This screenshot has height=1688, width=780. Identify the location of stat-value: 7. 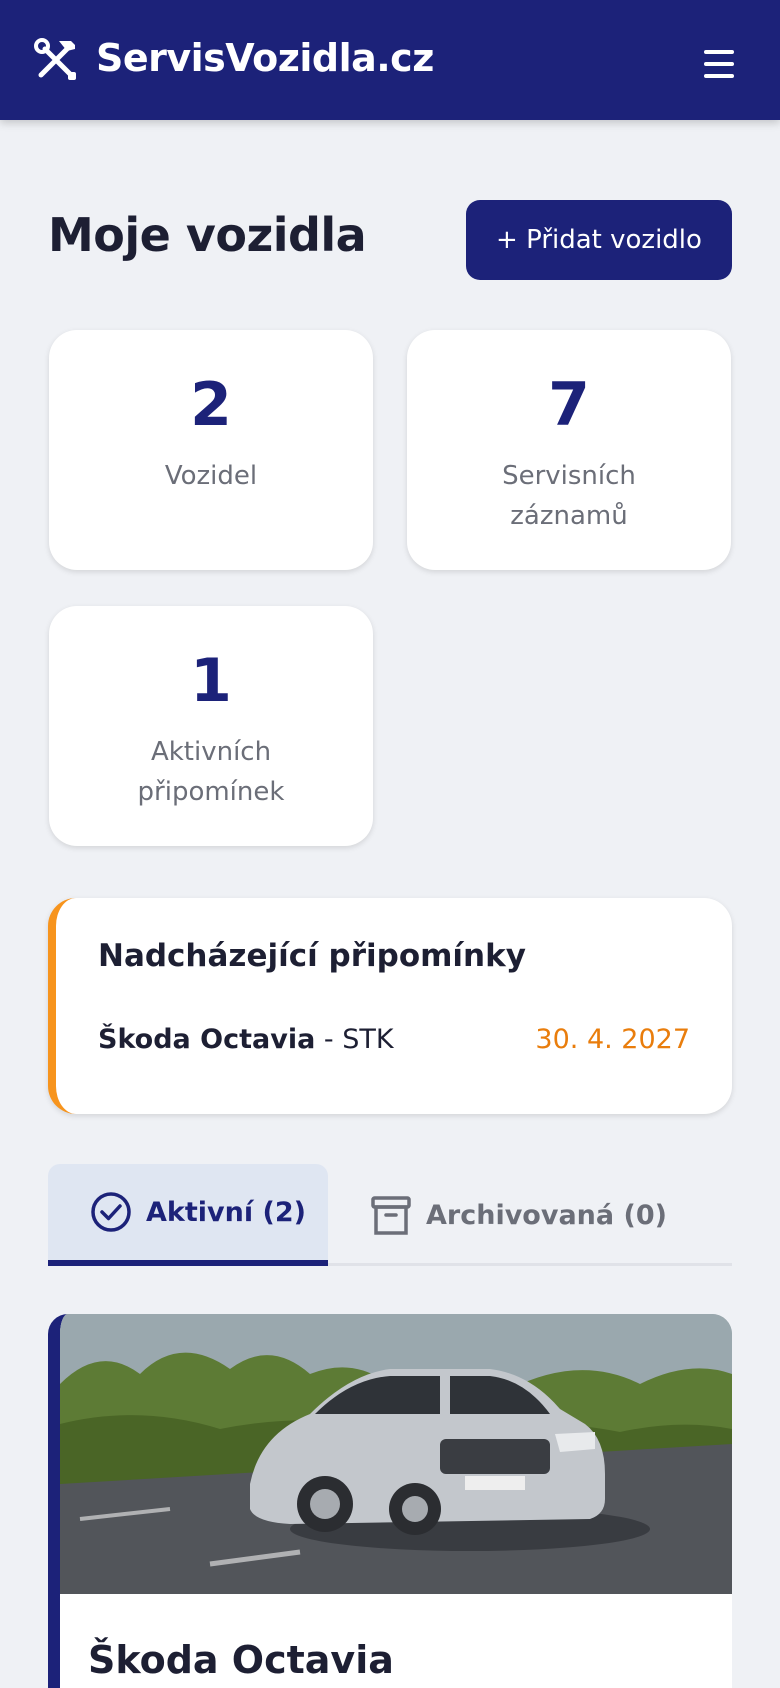
(569, 405).